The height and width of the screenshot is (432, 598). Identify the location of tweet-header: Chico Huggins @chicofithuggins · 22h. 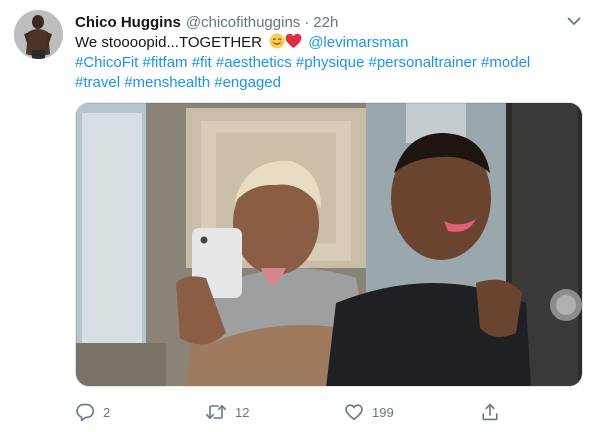
(206, 22).